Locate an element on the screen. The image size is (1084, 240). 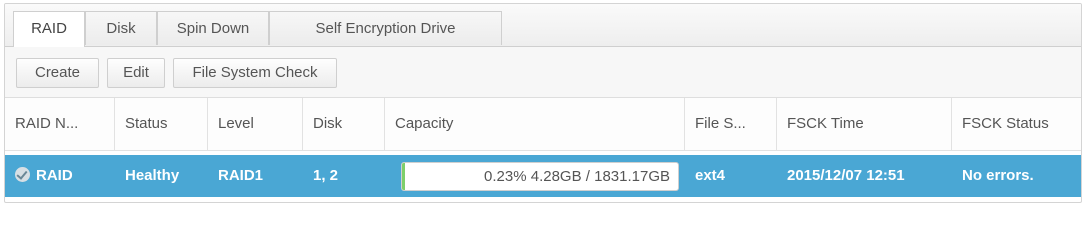
header-disk: Disk is located at coordinates (344, 124).